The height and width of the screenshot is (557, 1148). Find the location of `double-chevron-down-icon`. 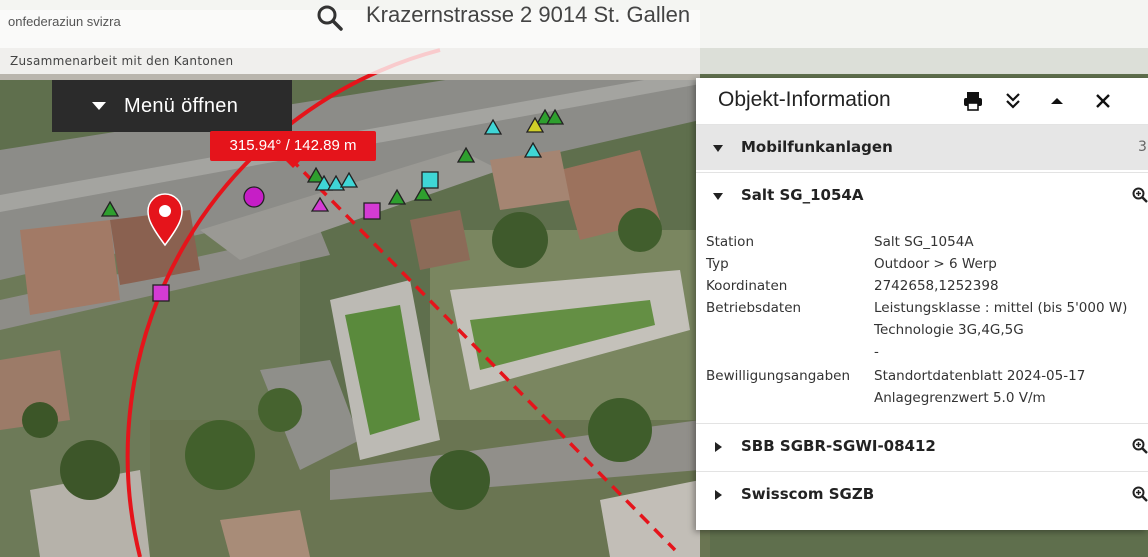

double-chevron-down-icon is located at coordinates (1013, 101).